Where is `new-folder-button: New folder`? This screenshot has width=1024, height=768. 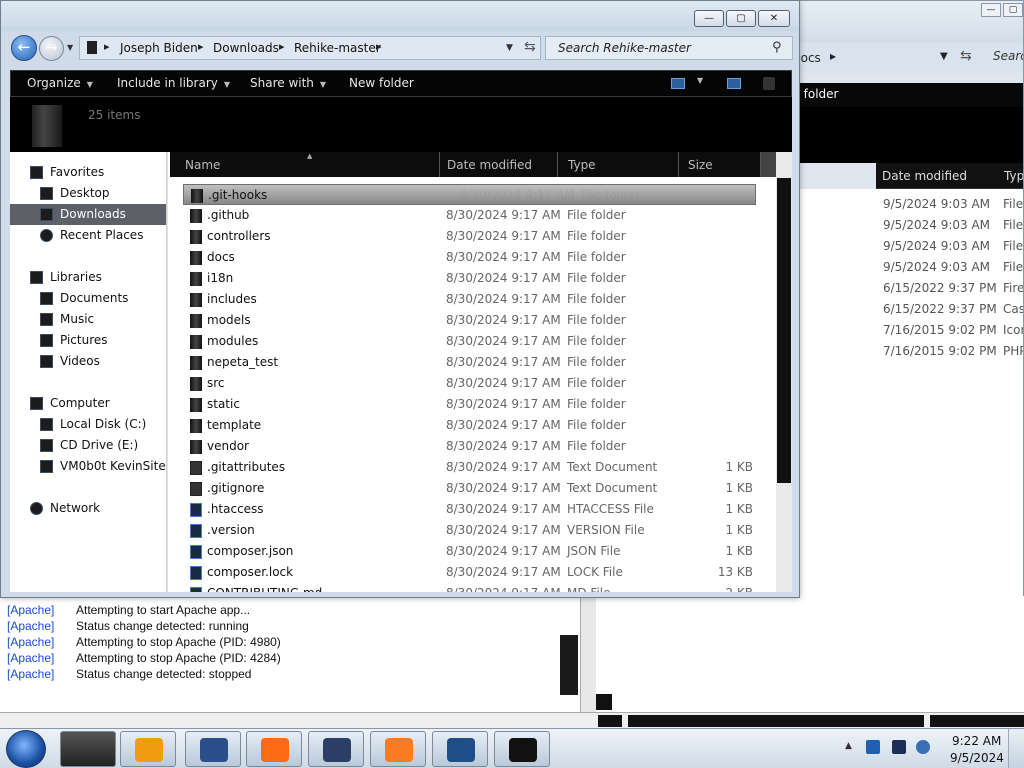
new-folder-button: New folder is located at coordinates (381, 83).